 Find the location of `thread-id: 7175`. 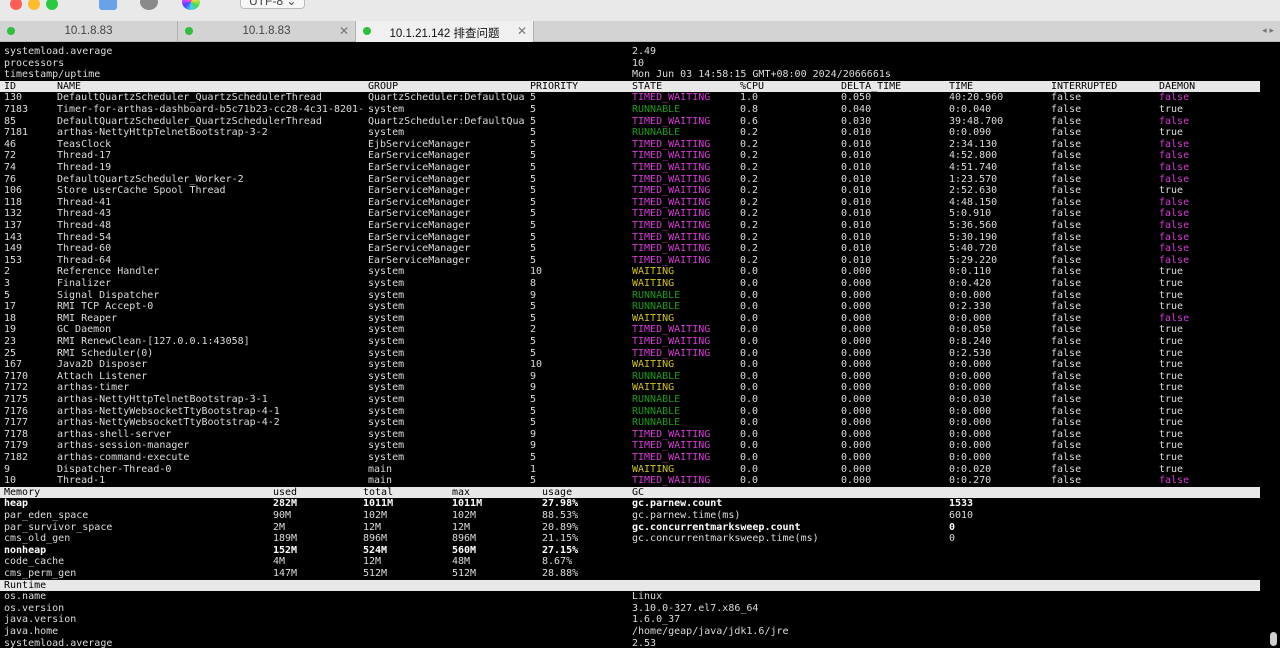

thread-id: 7175 is located at coordinates (16, 399).